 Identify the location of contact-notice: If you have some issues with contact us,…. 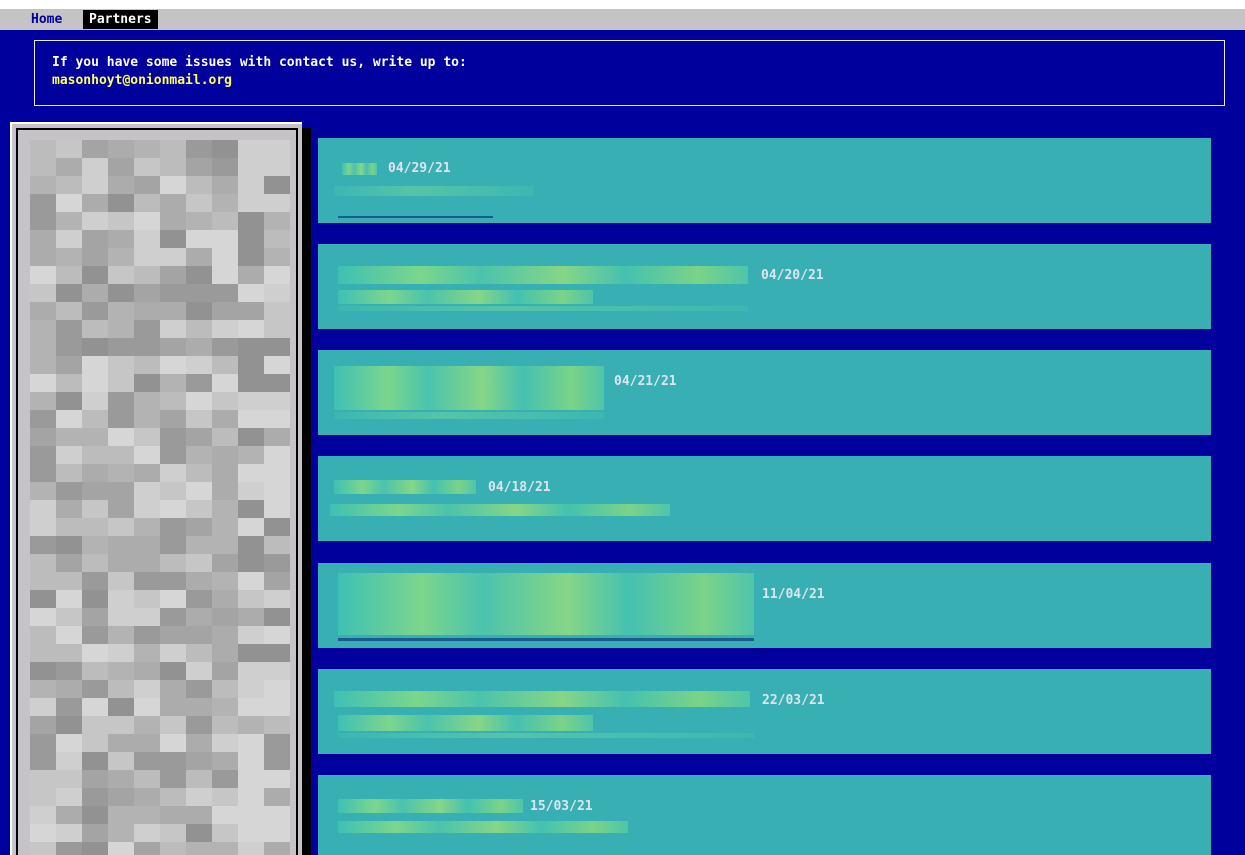
(629, 73).